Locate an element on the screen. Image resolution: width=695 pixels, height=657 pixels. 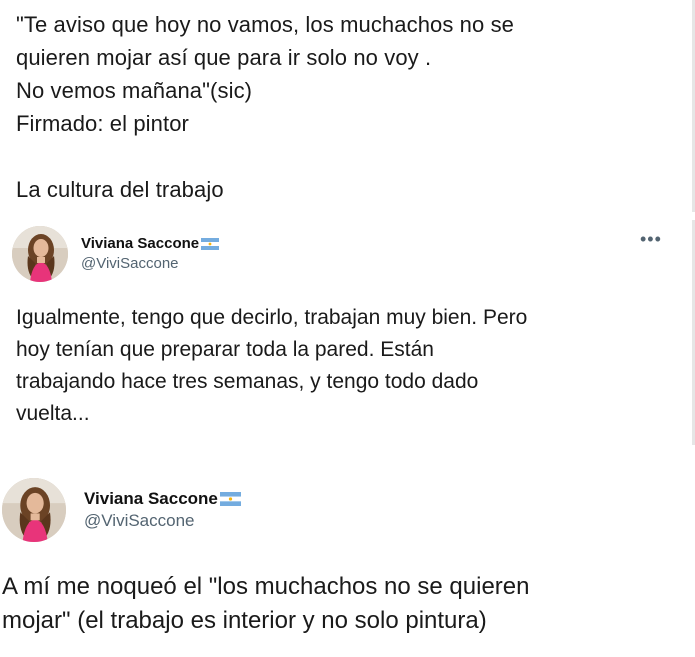
divider is located at coordinates (347, 456).